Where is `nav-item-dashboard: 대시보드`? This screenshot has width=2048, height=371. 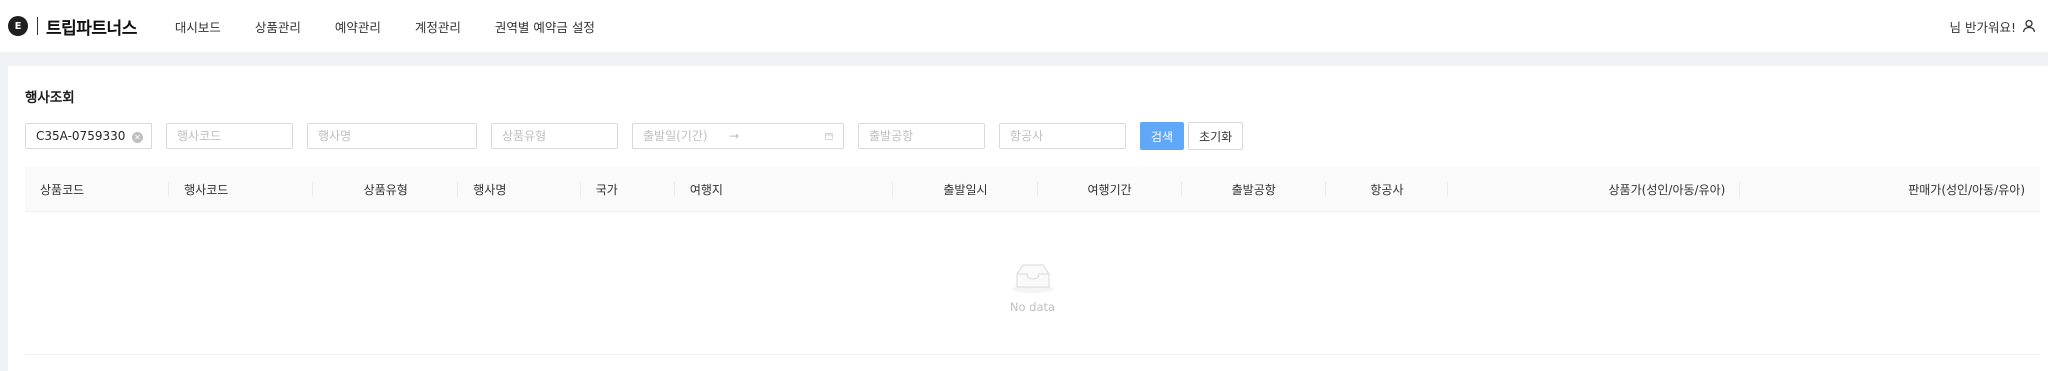 nav-item-dashboard: 대시보드 is located at coordinates (198, 26).